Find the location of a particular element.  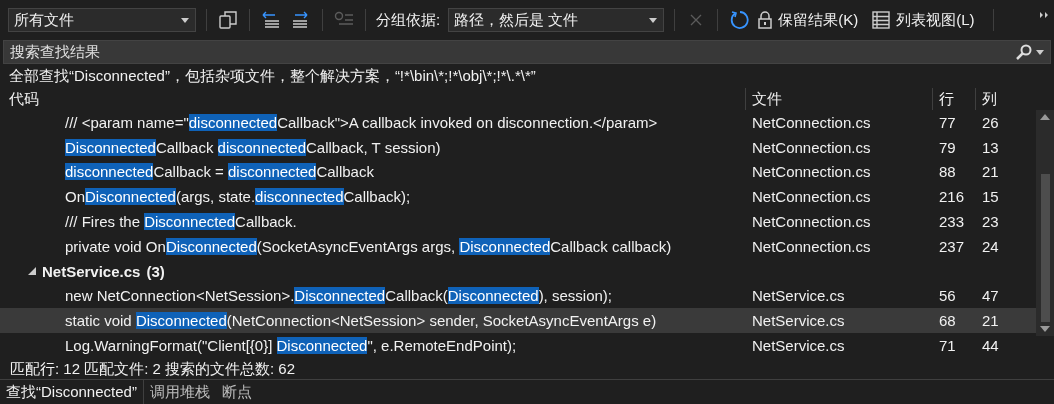

panel-tab: 调用堆栈 is located at coordinates (179, 392).